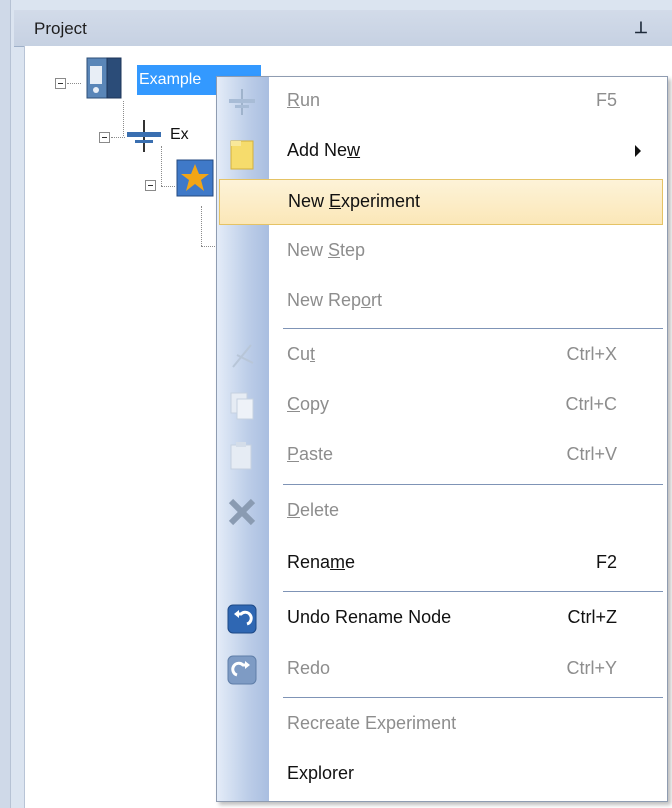 Image resolution: width=672 pixels, height=808 pixels. What do you see at coordinates (591, 668) in the screenshot?
I see `shortcut-redo: Ctrl+Y` at bounding box center [591, 668].